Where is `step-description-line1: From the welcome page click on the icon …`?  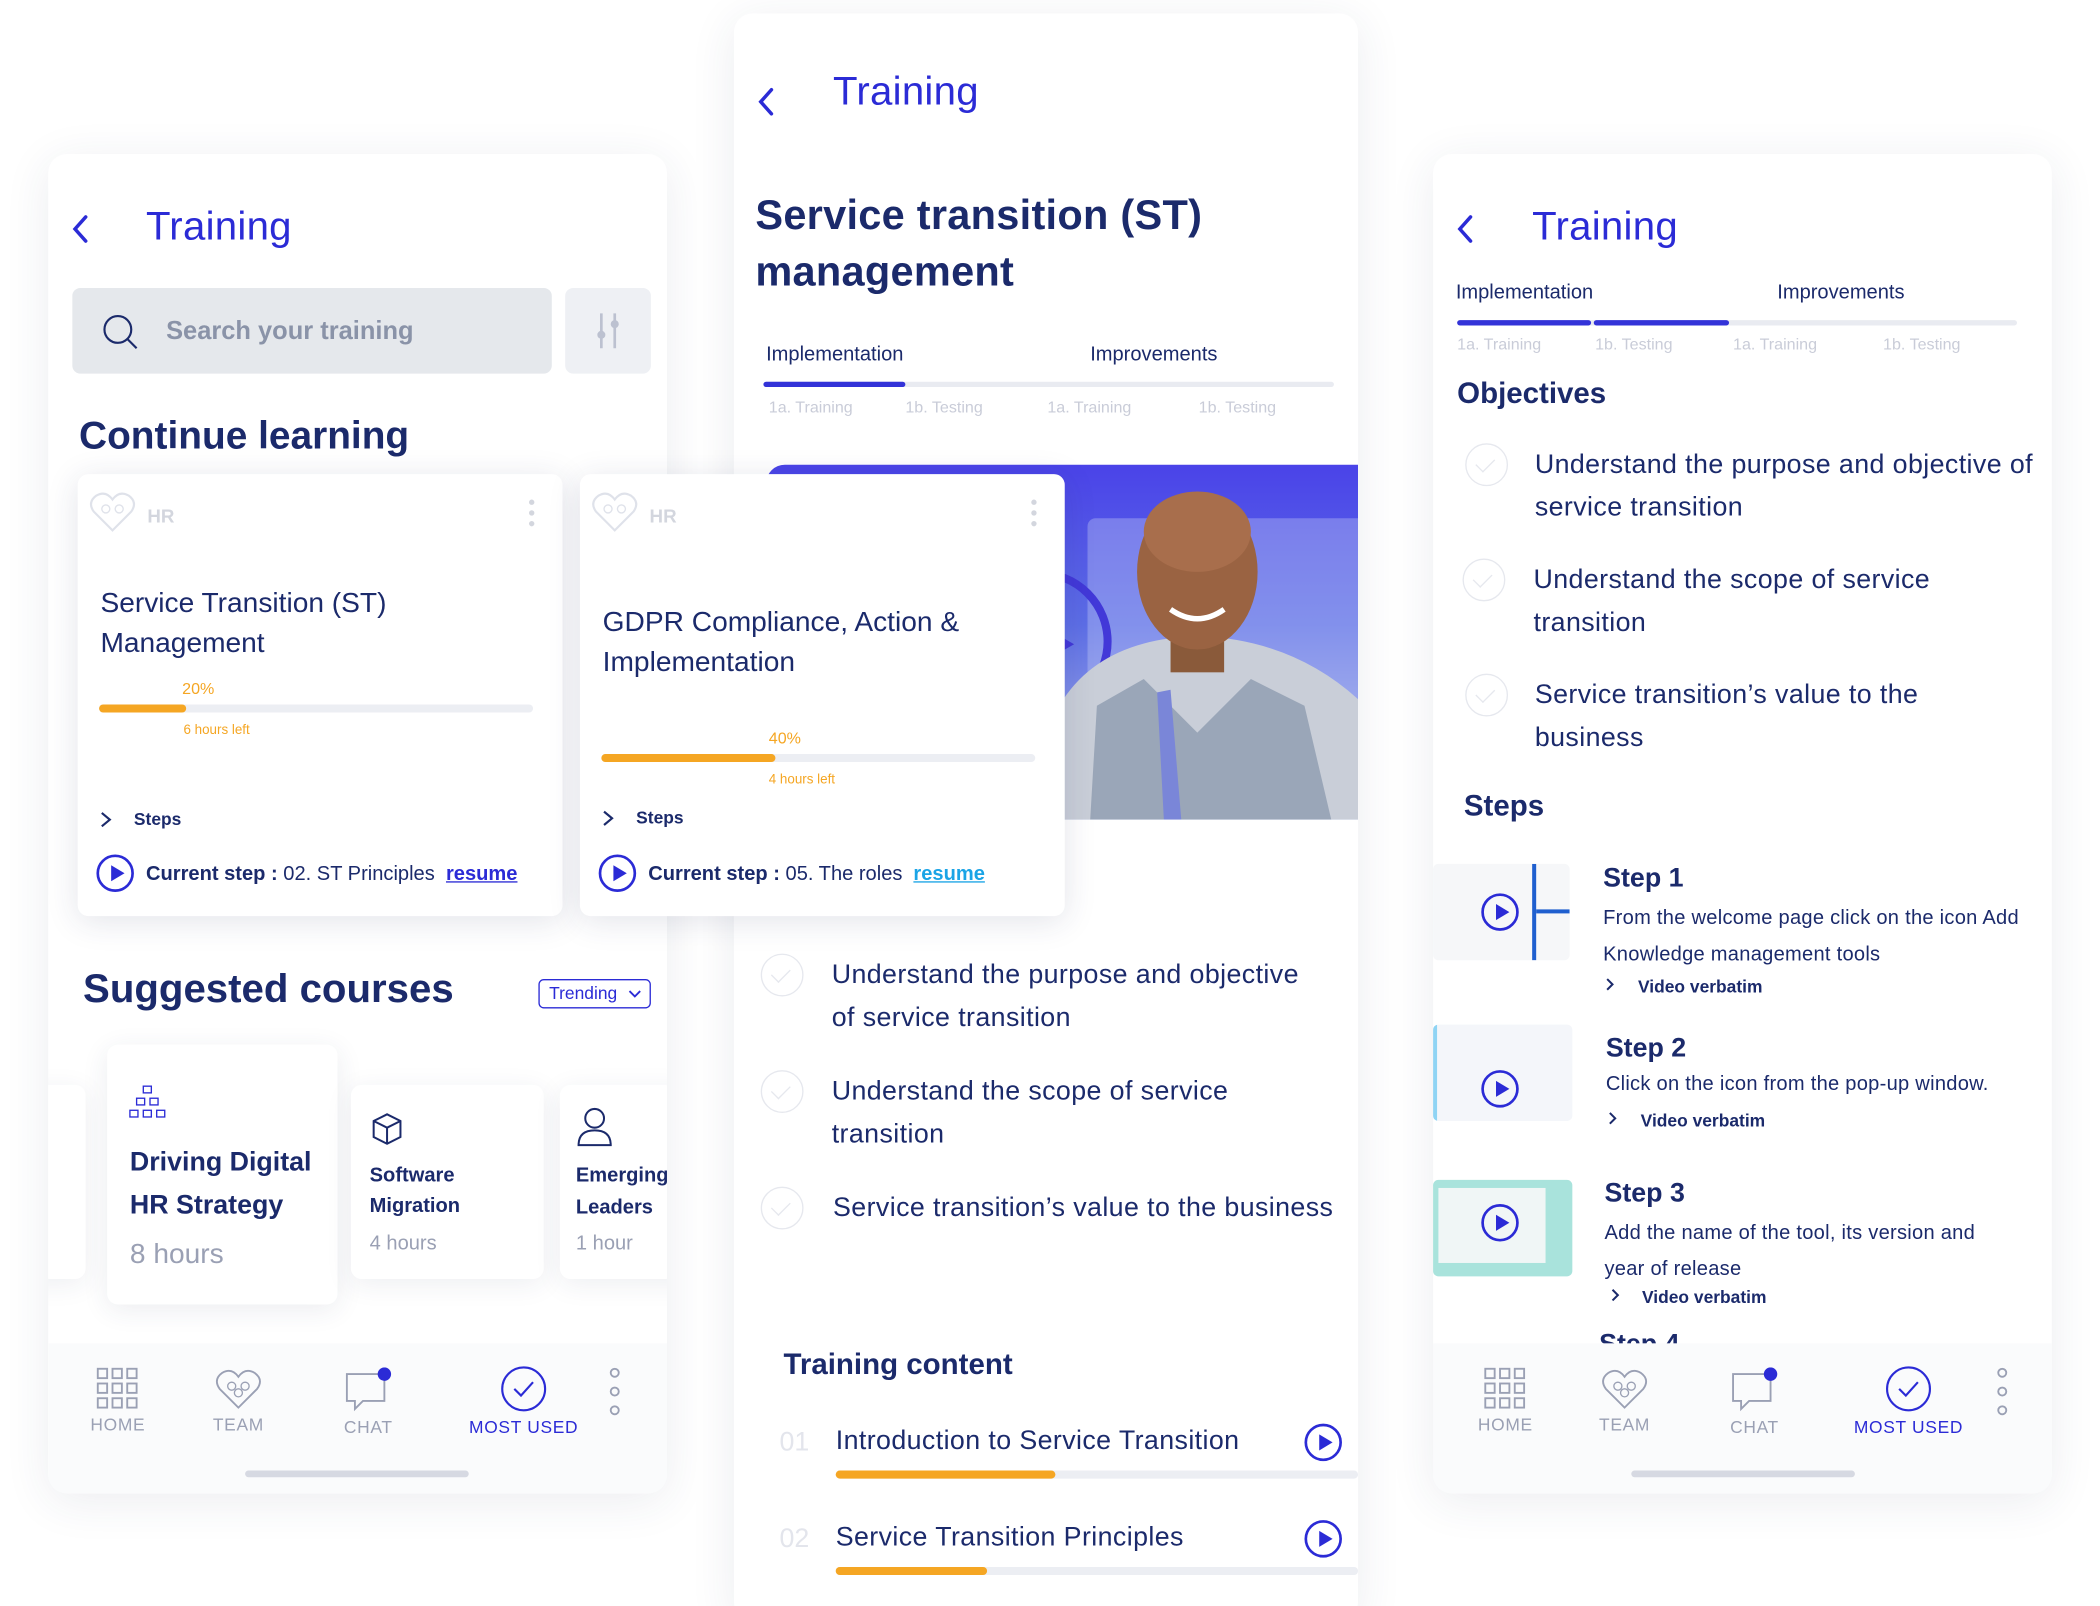
step-description-line1: From the welcome page click on the icon … is located at coordinates (1811, 918).